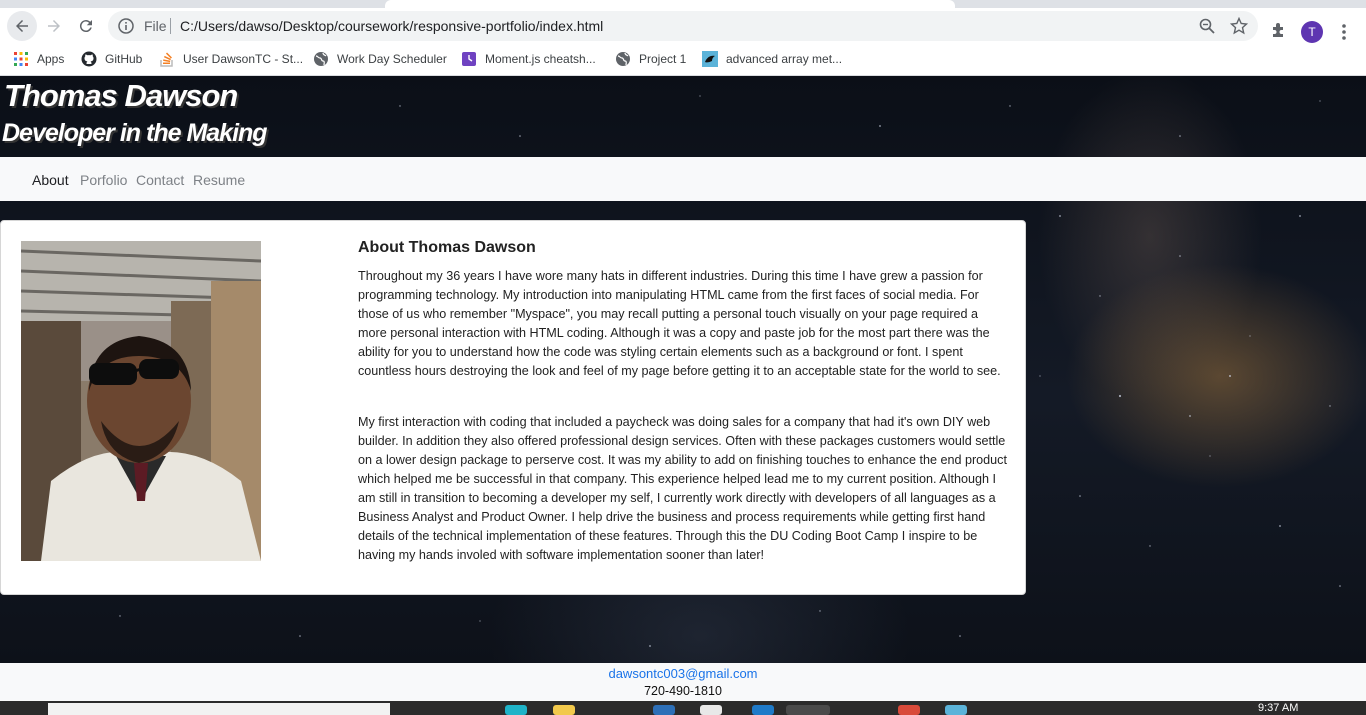 The height and width of the screenshot is (715, 1366). I want to click on back-button, so click(22, 26).